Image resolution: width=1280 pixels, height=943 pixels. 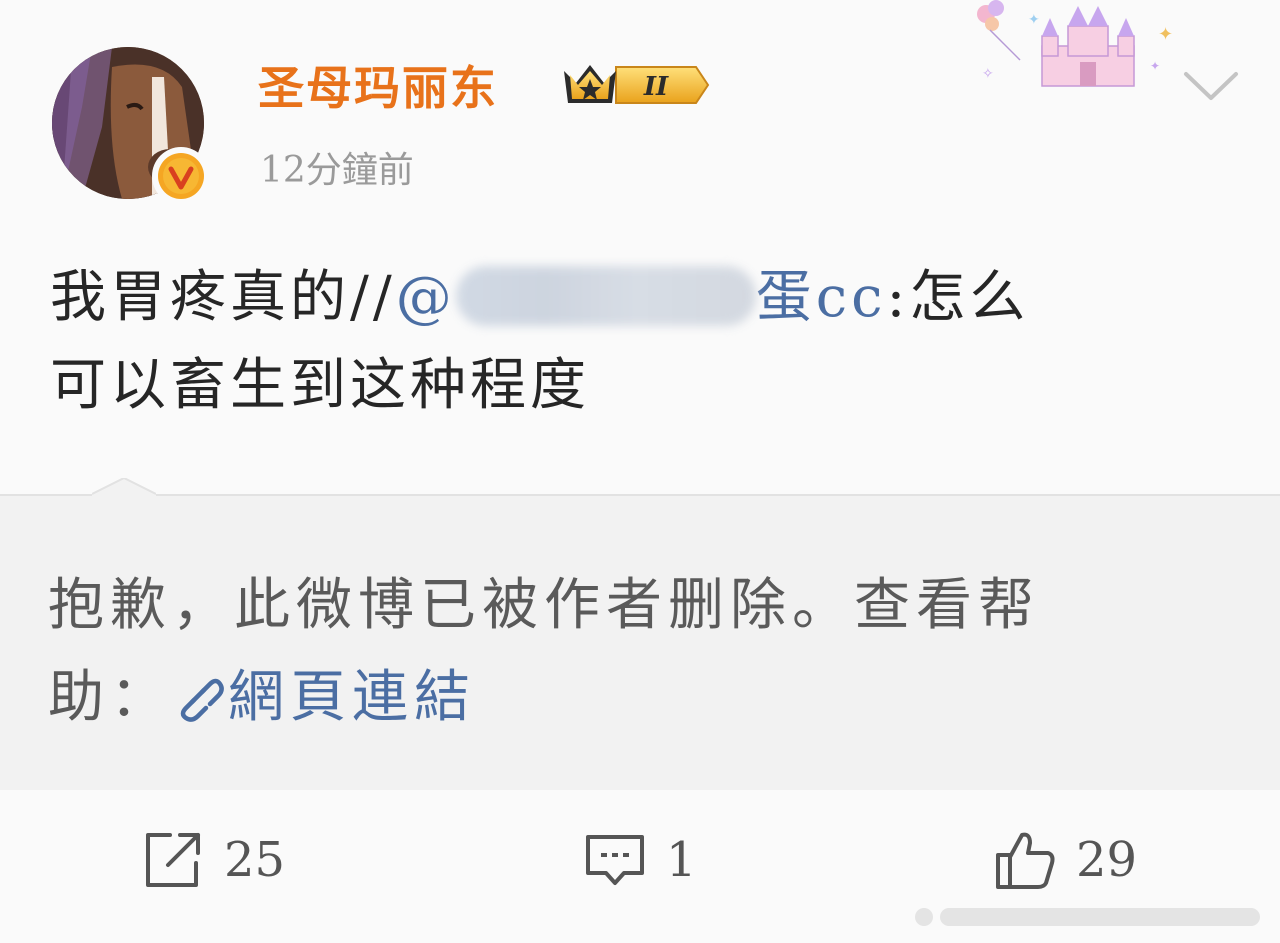 I want to click on link-icon, so click(x=198, y=696).